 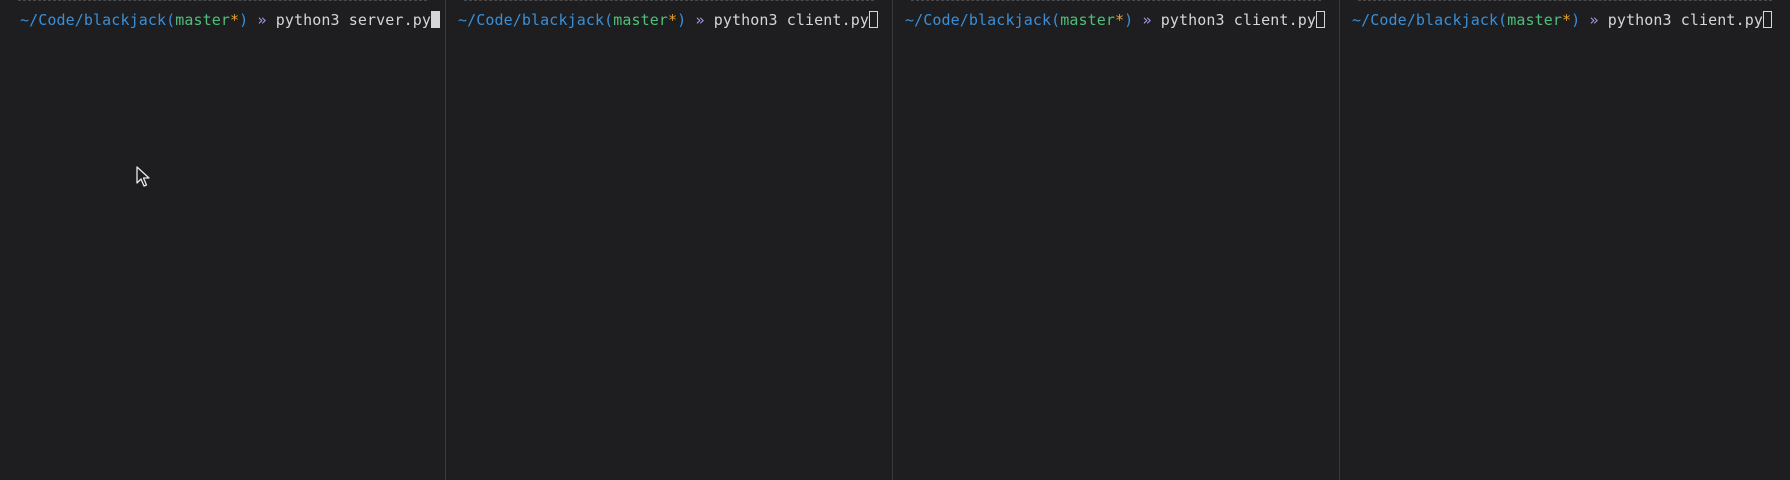 What do you see at coordinates (143, 176) in the screenshot?
I see `mouse-pointer-icon` at bounding box center [143, 176].